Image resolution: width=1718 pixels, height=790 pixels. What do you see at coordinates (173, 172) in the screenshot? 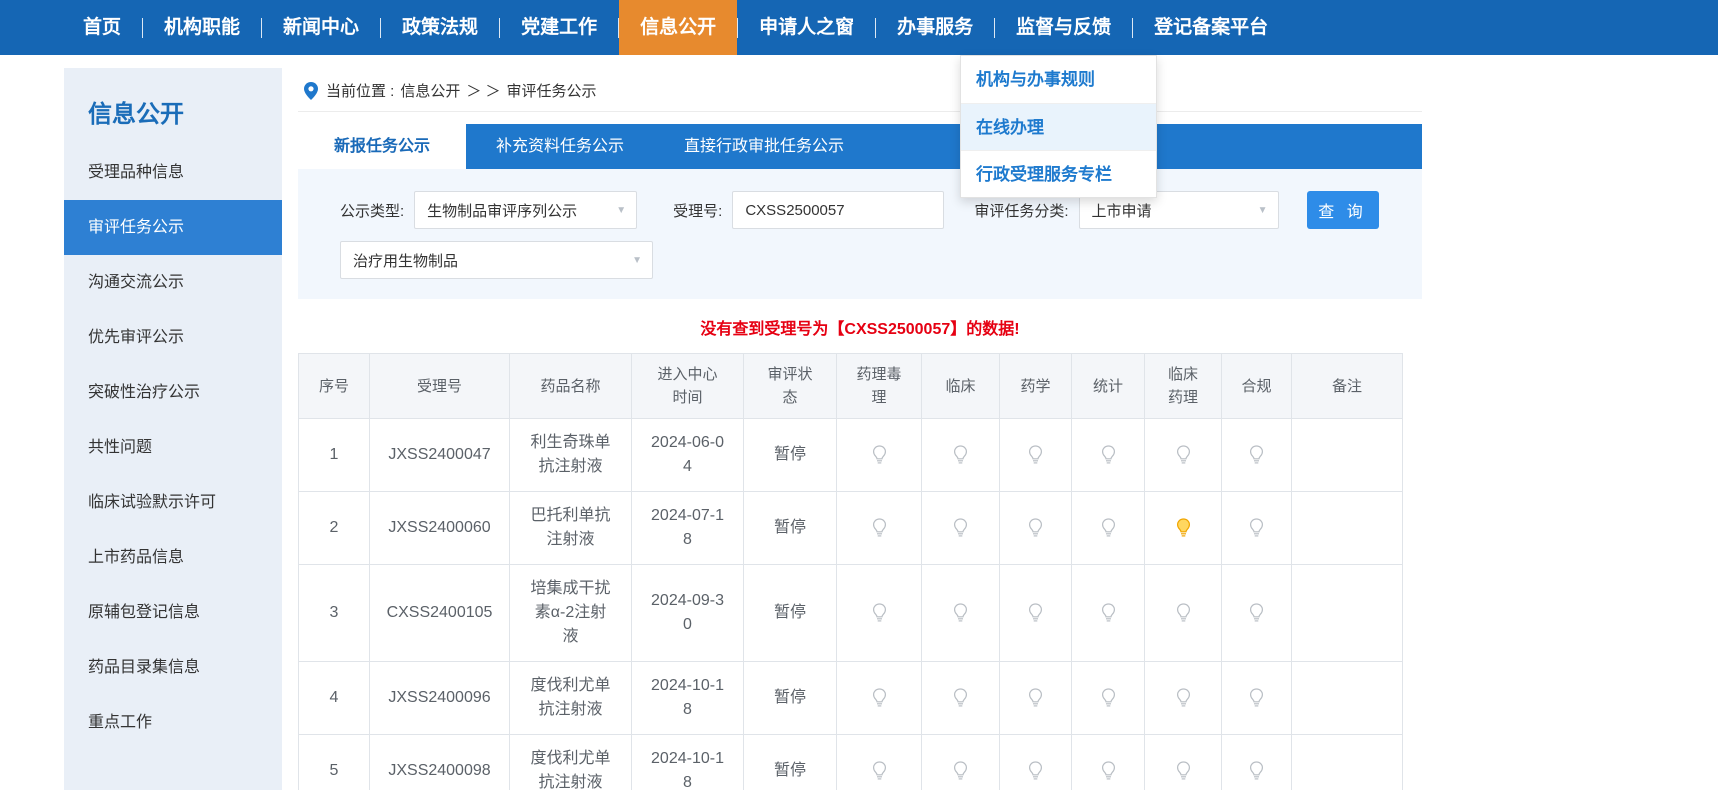
I see `sidebar-item-0: 受理品种信息` at bounding box center [173, 172].